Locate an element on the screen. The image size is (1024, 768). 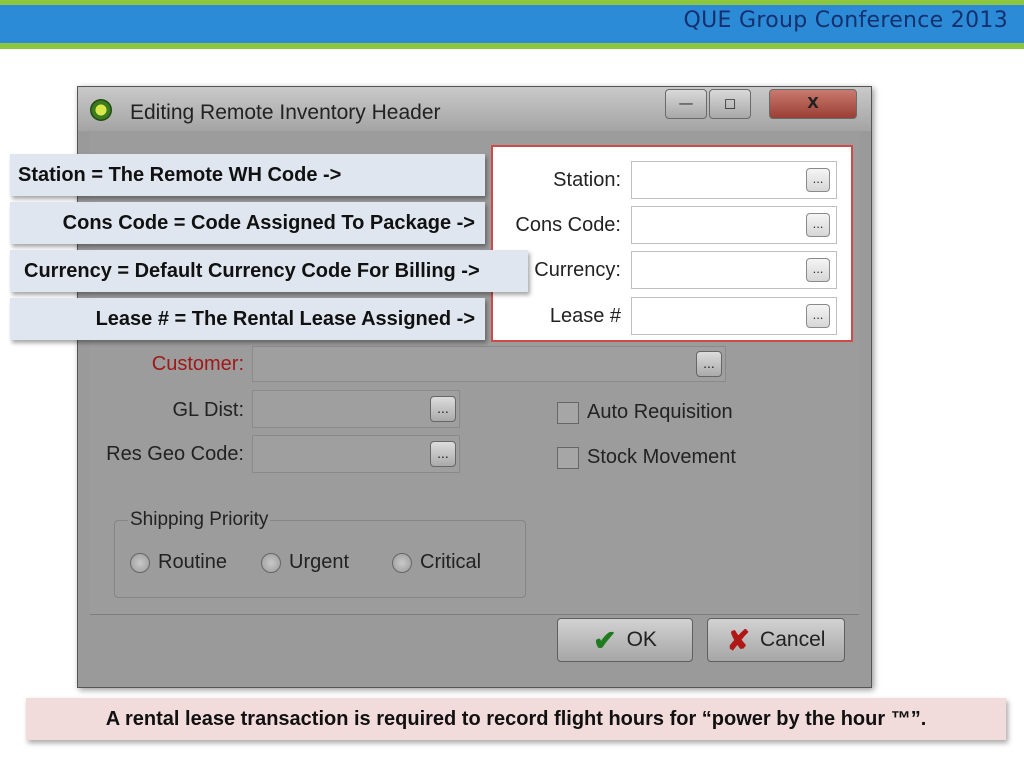
slide-title: QUE Group Conference 2013 is located at coordinates (845, 20).